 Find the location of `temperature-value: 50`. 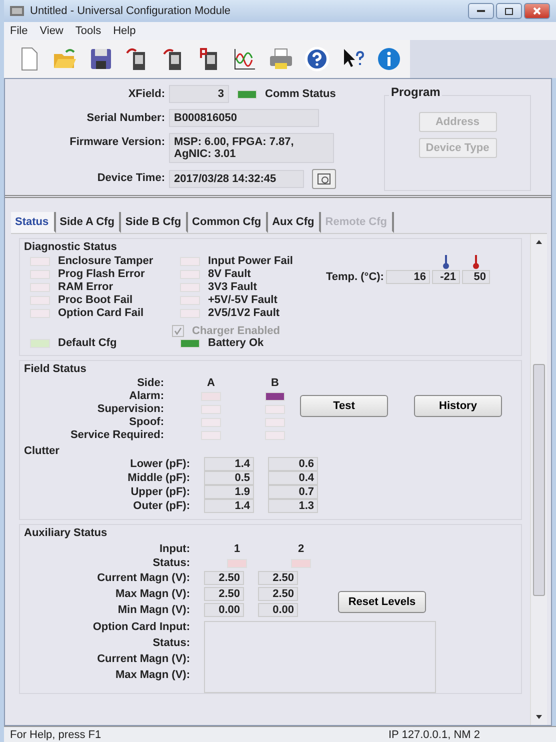

temperature-value: 50 is located at coordinates (476, 277).